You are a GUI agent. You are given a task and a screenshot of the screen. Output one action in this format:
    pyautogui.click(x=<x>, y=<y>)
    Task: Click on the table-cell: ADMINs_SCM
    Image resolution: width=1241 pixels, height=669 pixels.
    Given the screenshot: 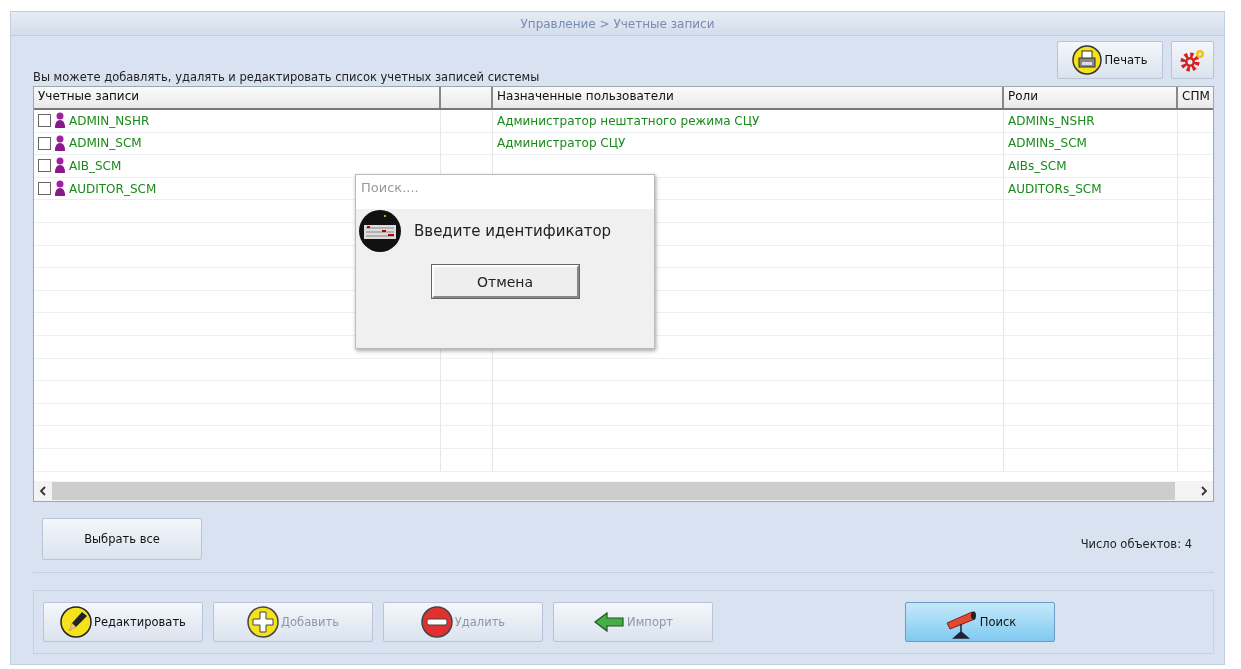 What is the action you would take?
    pyautogui.click(x=1047, y=143)
    